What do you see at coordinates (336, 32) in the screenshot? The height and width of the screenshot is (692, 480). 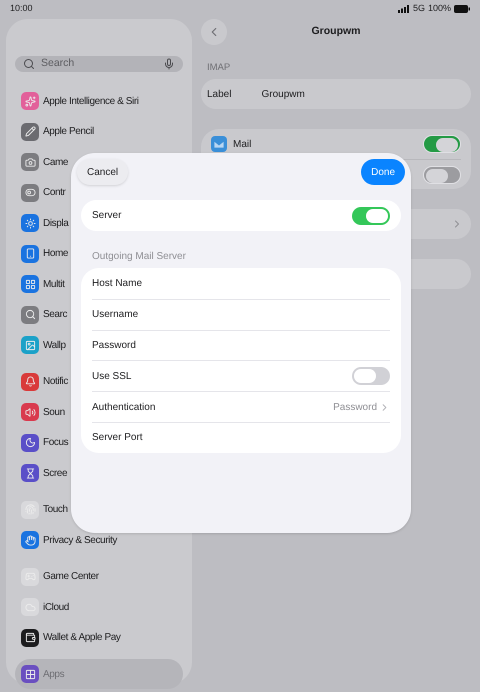 I see `page-title: Groupwm` at bounding box center [336, 32].